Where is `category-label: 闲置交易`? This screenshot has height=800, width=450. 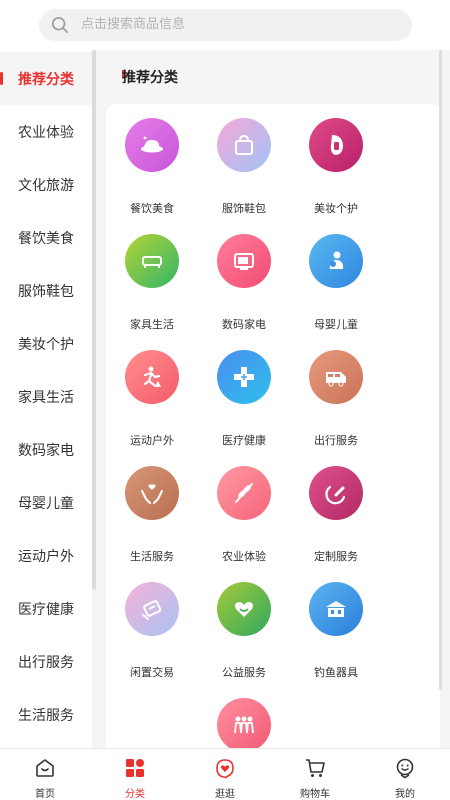
category-label: 闲置交易 is located at coordinates (152, 672).